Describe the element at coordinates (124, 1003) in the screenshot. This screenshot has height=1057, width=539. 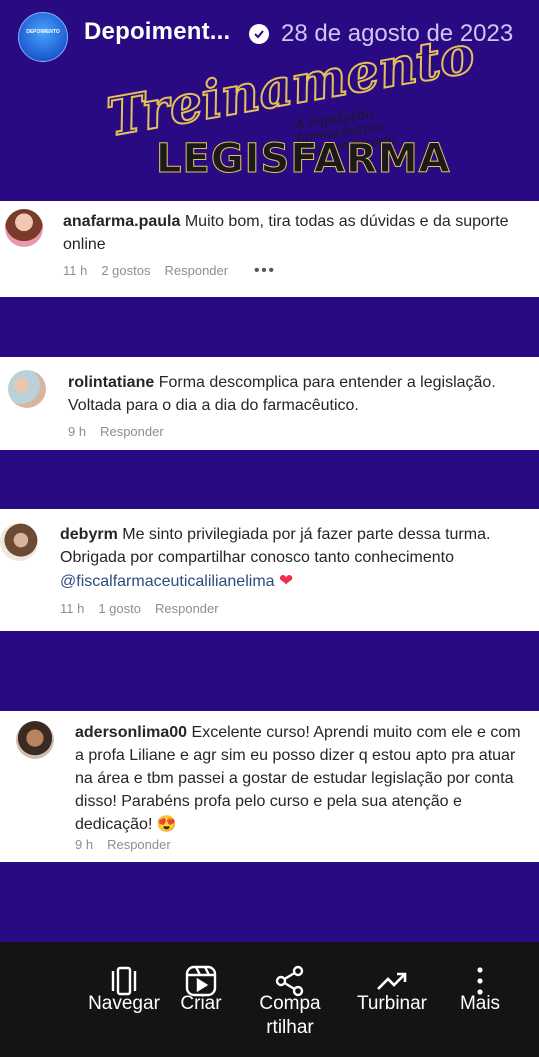
I see `browse-label: Navegar` at that location.